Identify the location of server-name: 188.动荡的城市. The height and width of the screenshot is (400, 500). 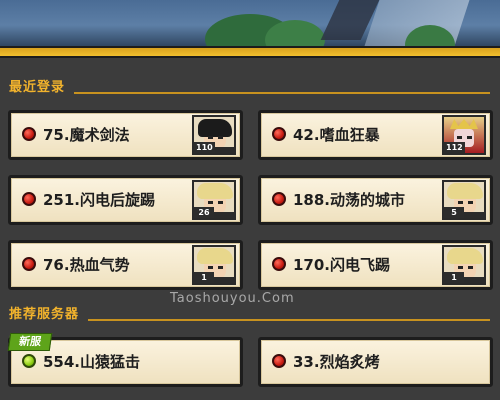
(349, 200).